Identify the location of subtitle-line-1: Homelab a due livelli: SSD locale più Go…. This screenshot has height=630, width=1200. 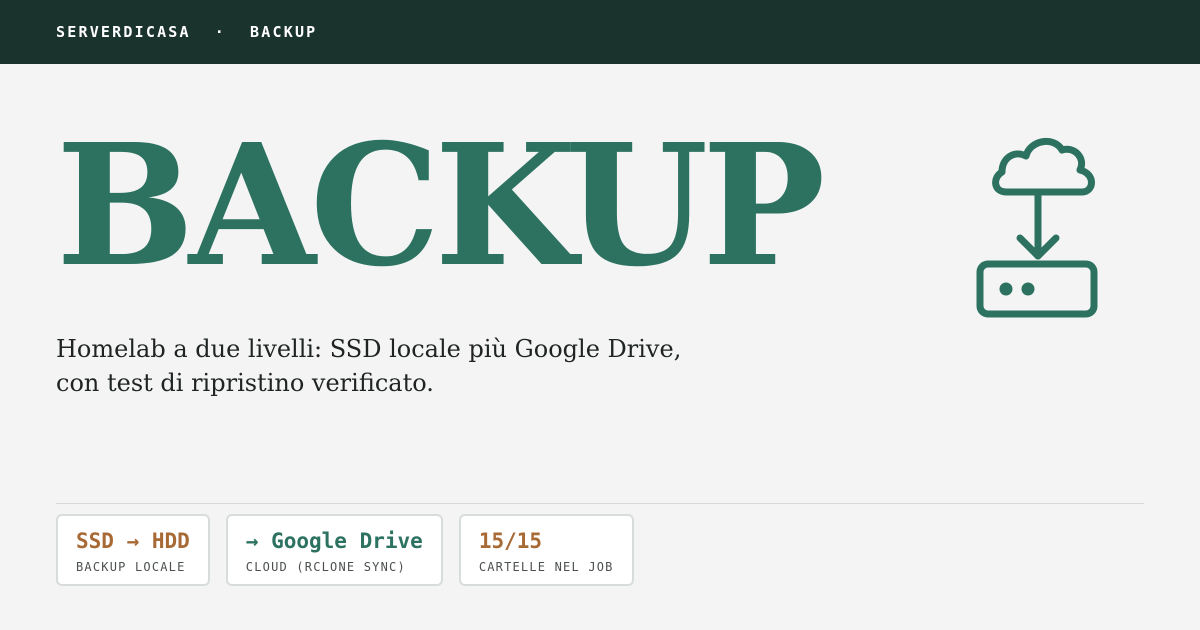
(369, 349).